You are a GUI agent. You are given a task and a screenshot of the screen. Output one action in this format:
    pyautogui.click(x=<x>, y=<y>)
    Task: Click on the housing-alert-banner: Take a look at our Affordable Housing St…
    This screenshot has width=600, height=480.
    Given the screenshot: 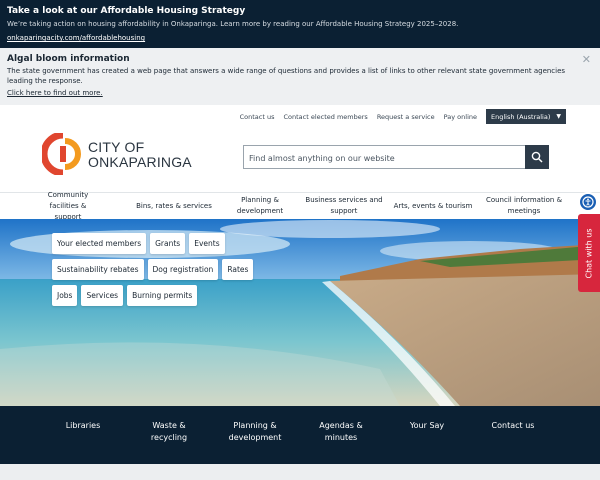 What is the action you would take?
    pyautogui.click(x=300, y=24)
    